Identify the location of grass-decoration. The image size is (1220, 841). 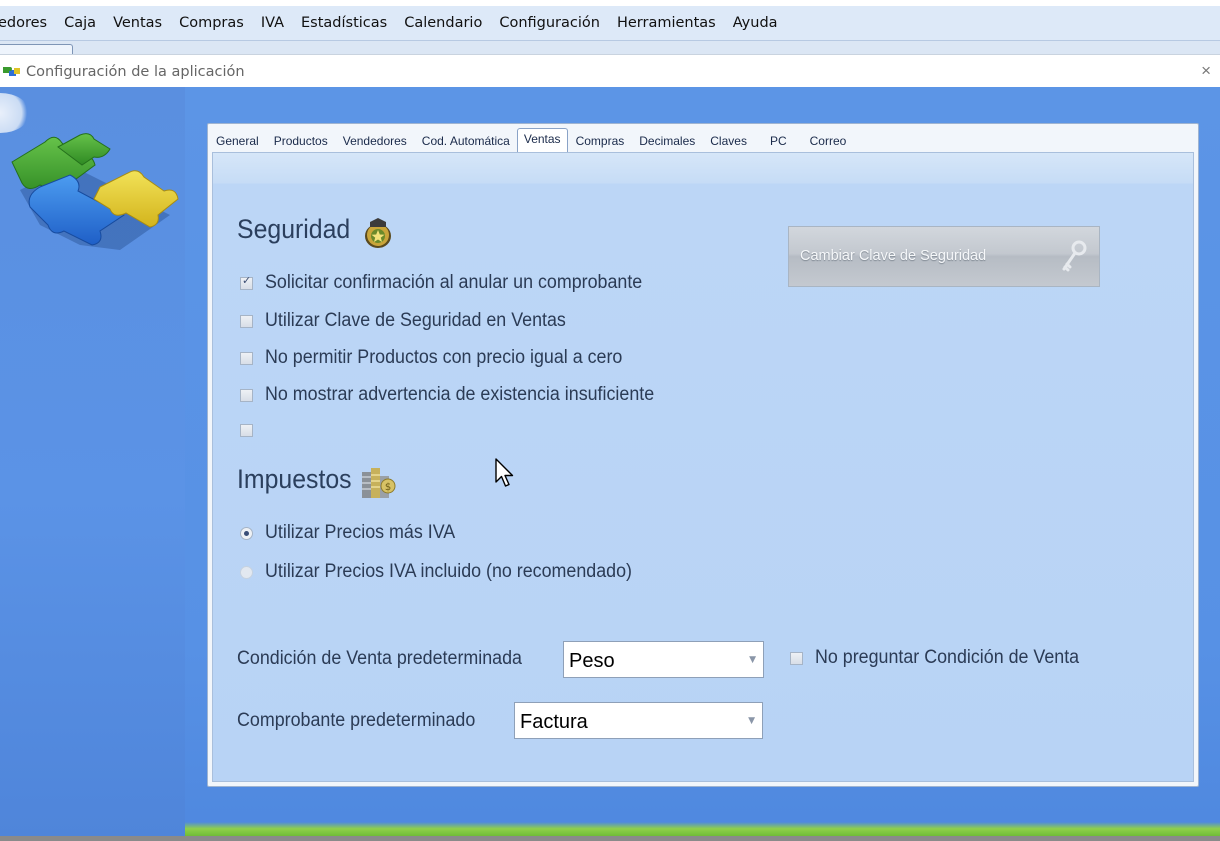
(702, 829).